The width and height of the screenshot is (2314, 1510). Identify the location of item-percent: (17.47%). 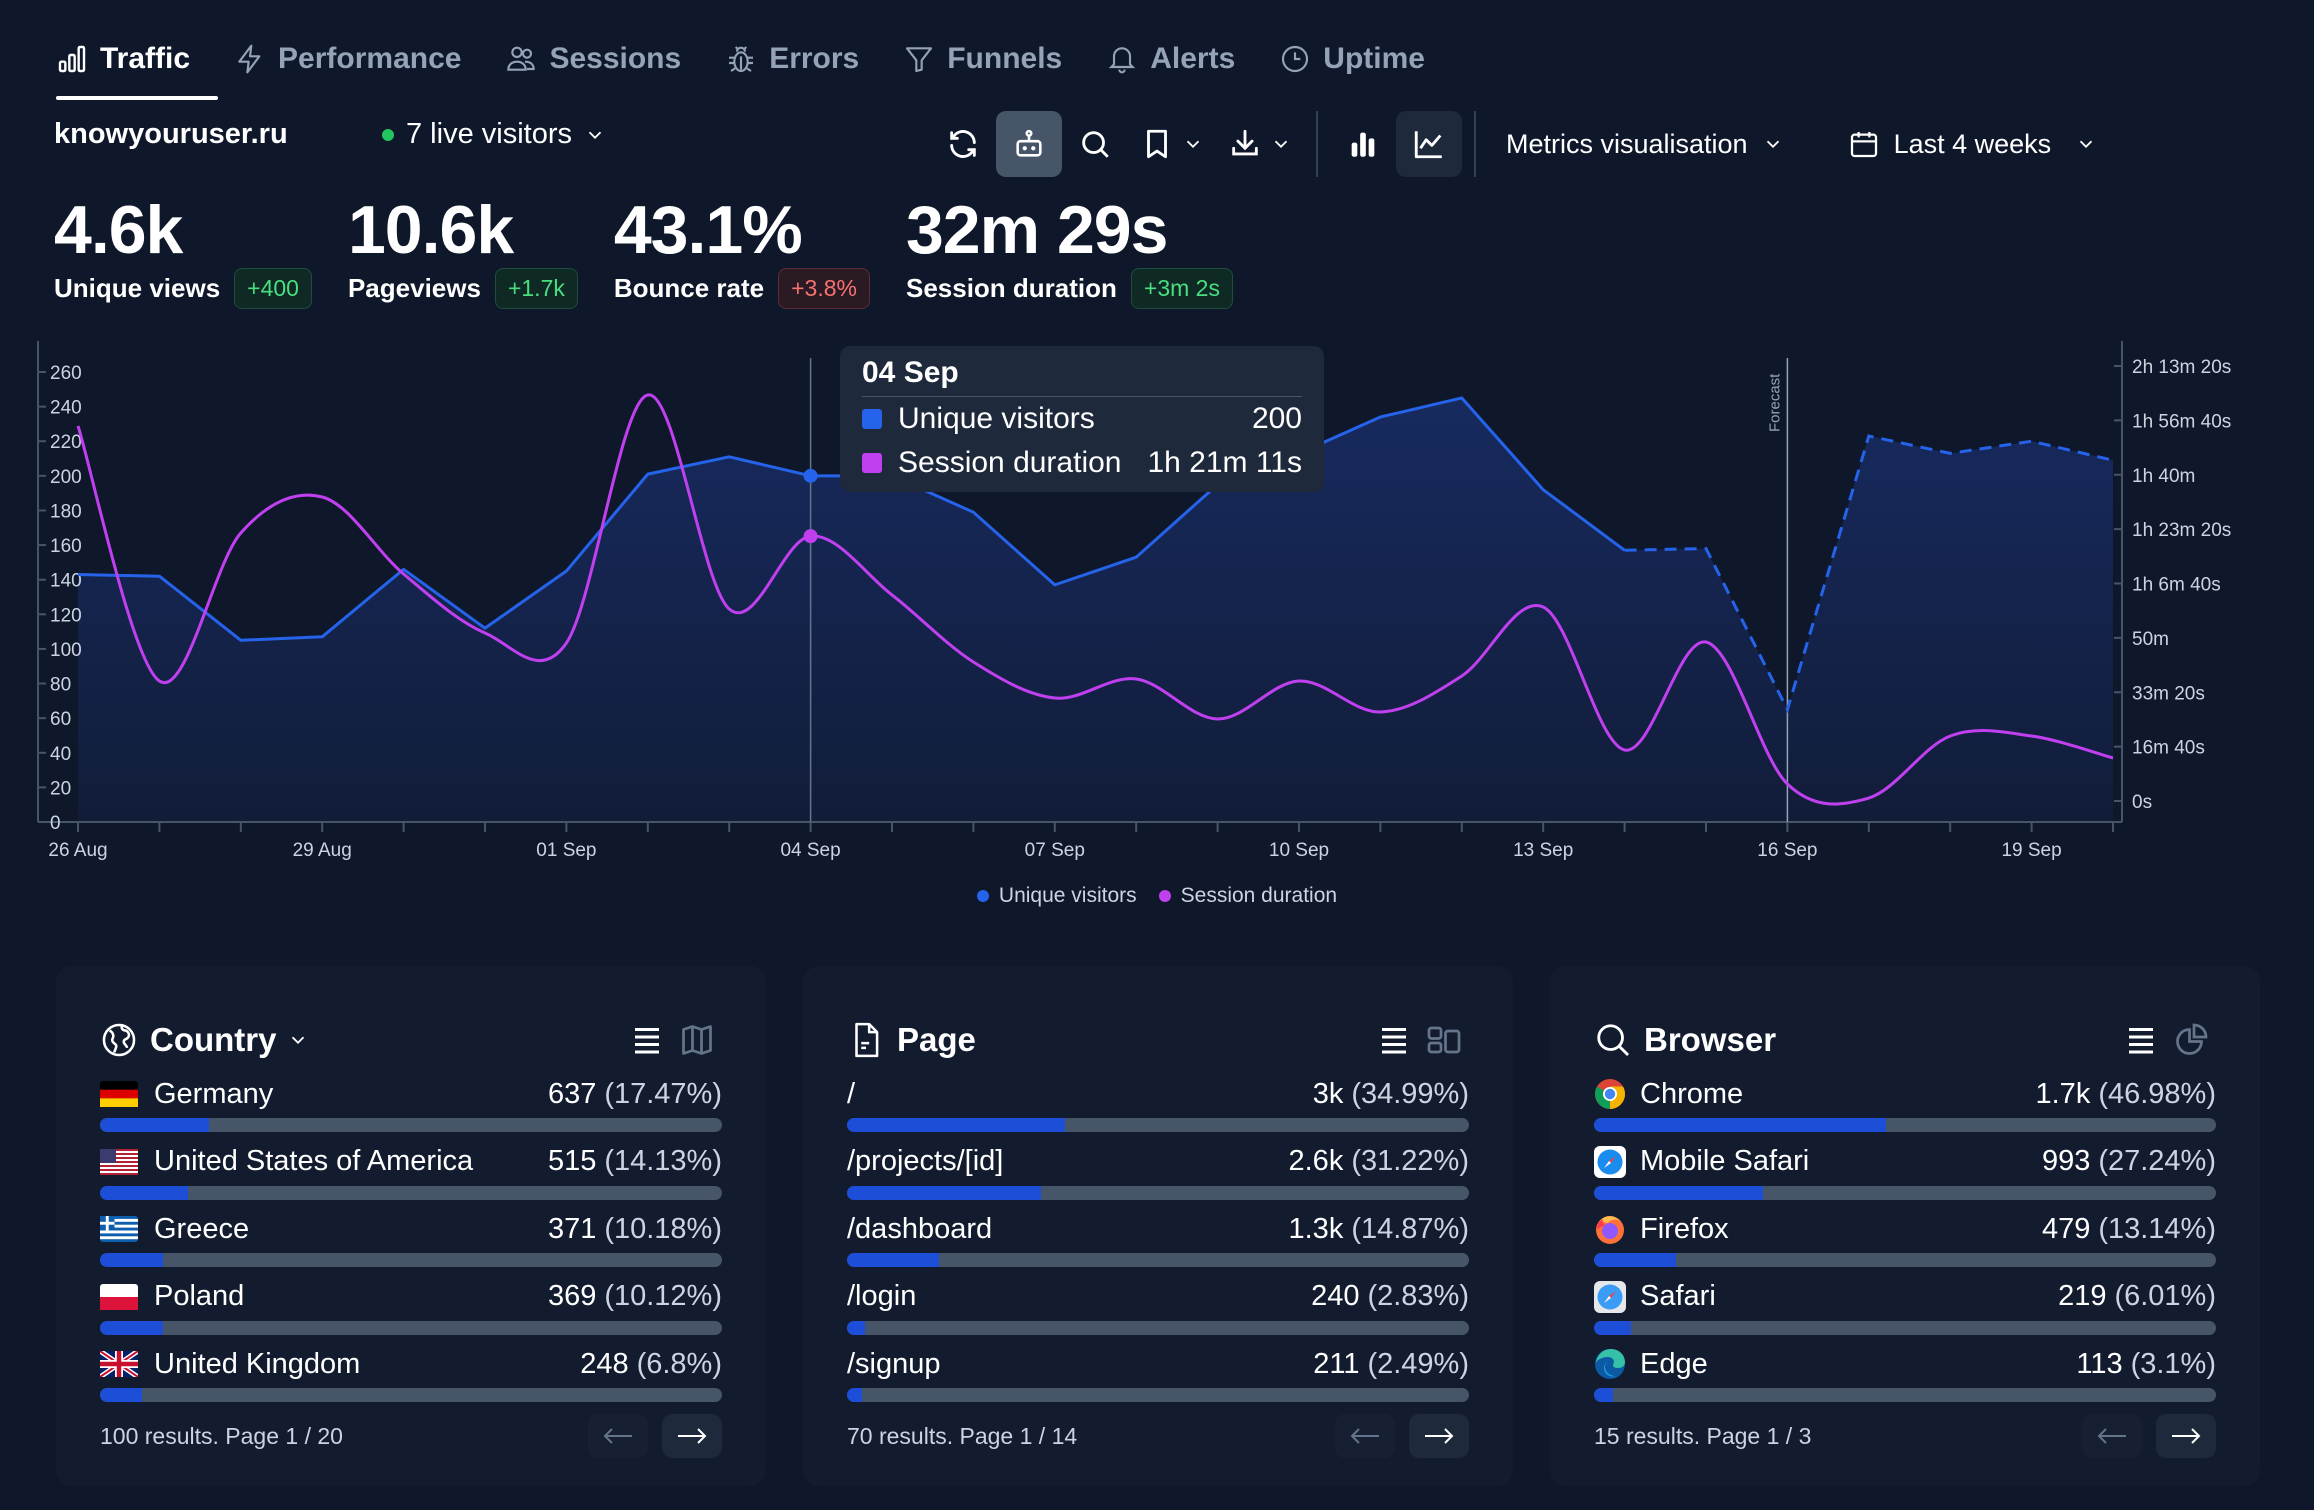
(663, 1093).